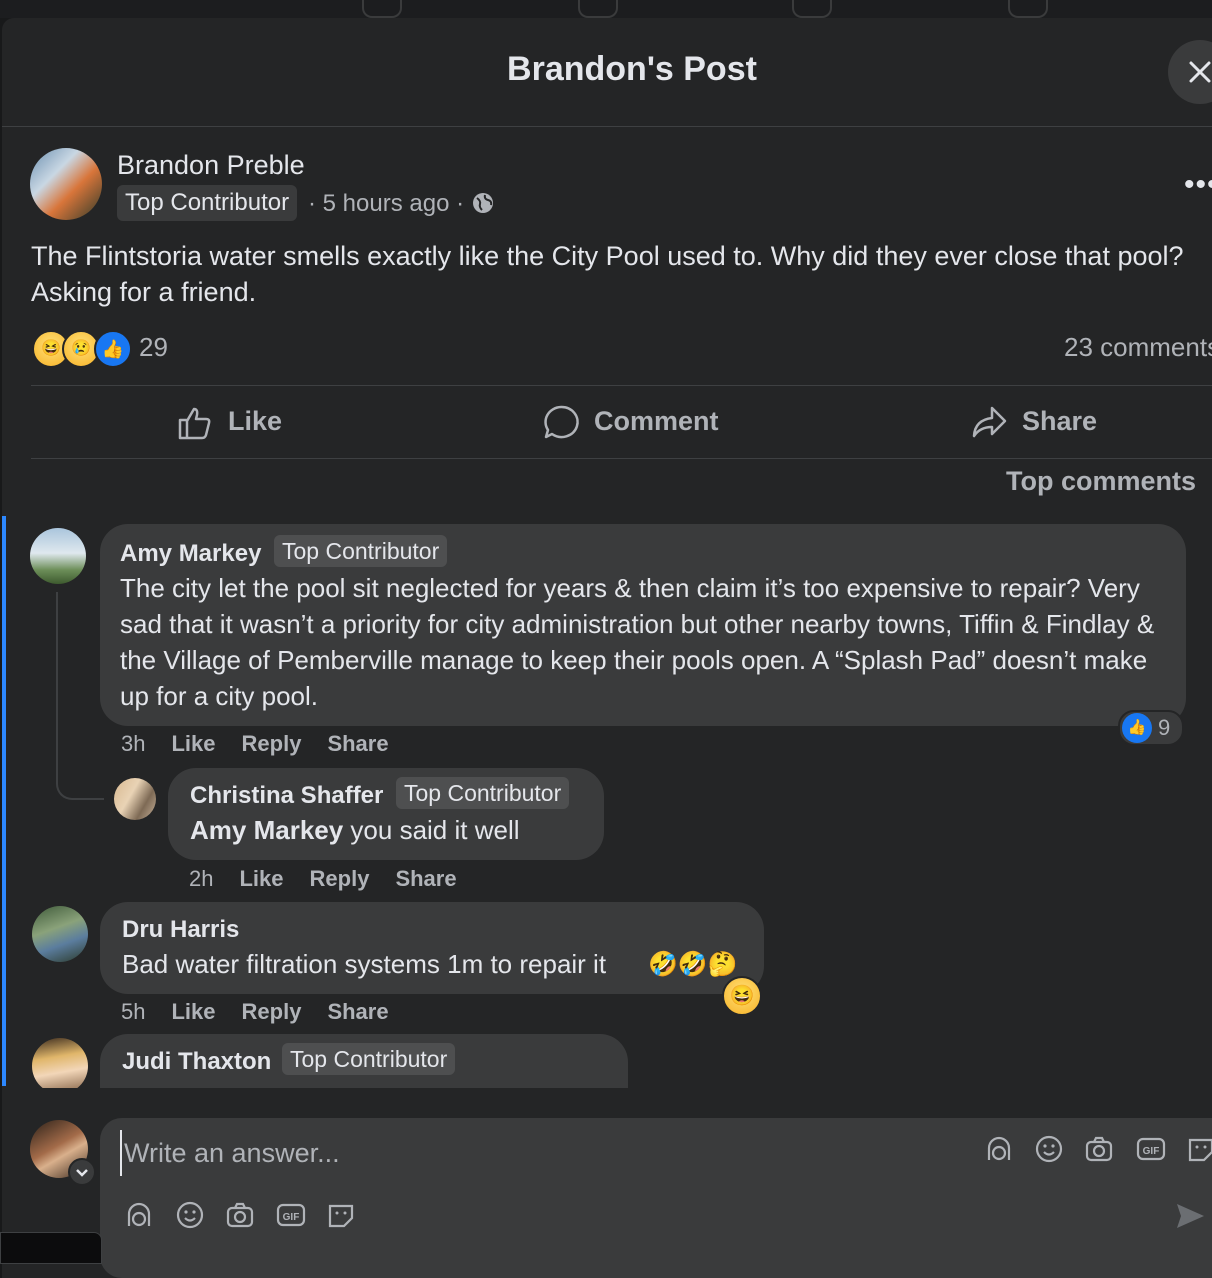 Image resolution: width=1212 pixels, height=1278 pixels. I want to click on comment-composer: GIF GIF, so click(656, 1198).